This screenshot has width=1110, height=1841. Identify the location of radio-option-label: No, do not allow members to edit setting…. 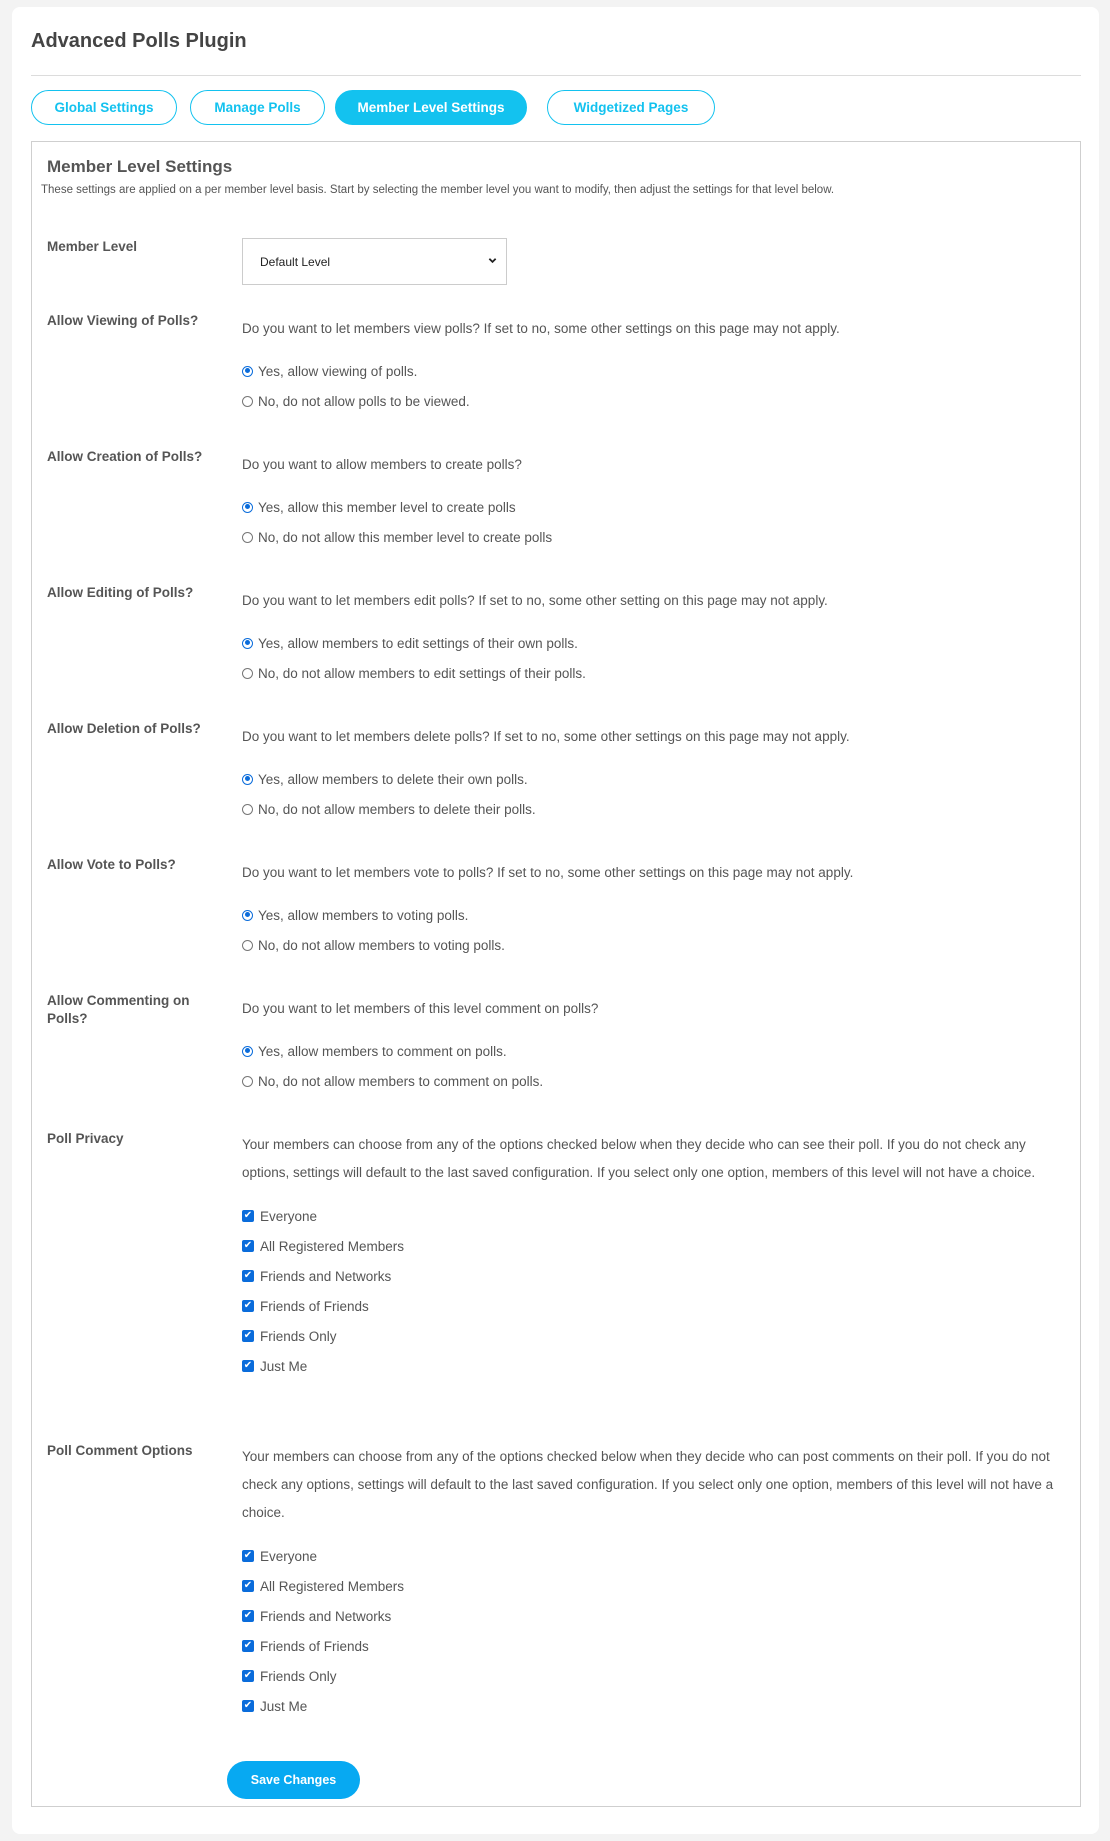
(422, 673).